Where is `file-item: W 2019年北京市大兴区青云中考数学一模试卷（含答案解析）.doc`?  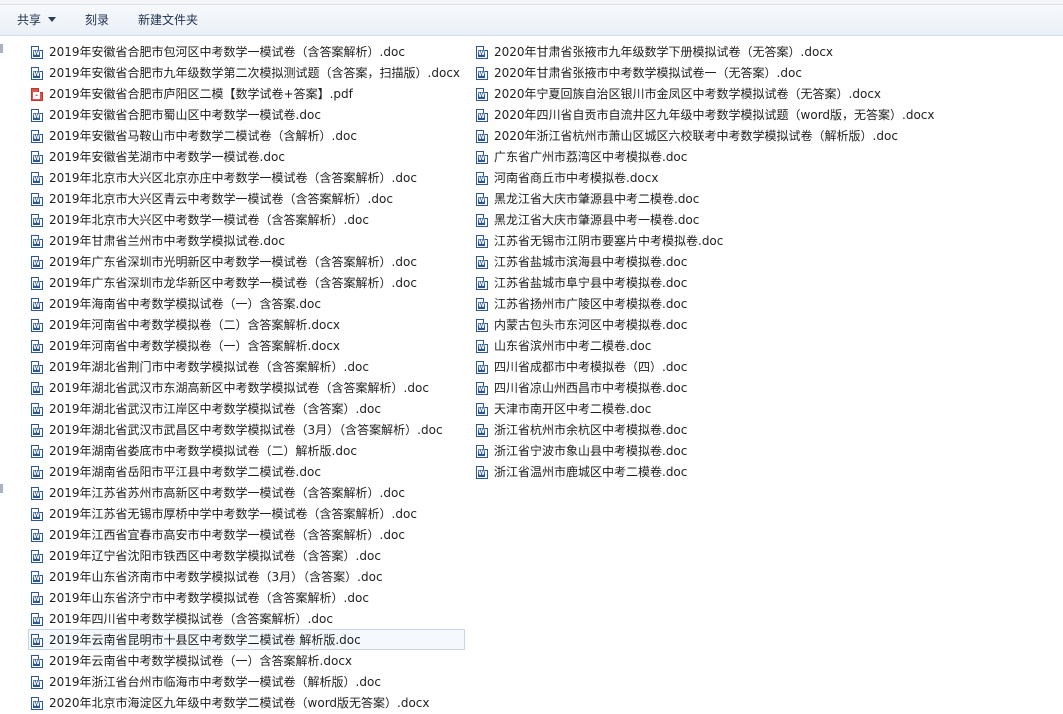
file-item: W 2019年北京市大兴区青云中考数学一模试卷（含答案解析）.doc is located at coordinates (246, 198).